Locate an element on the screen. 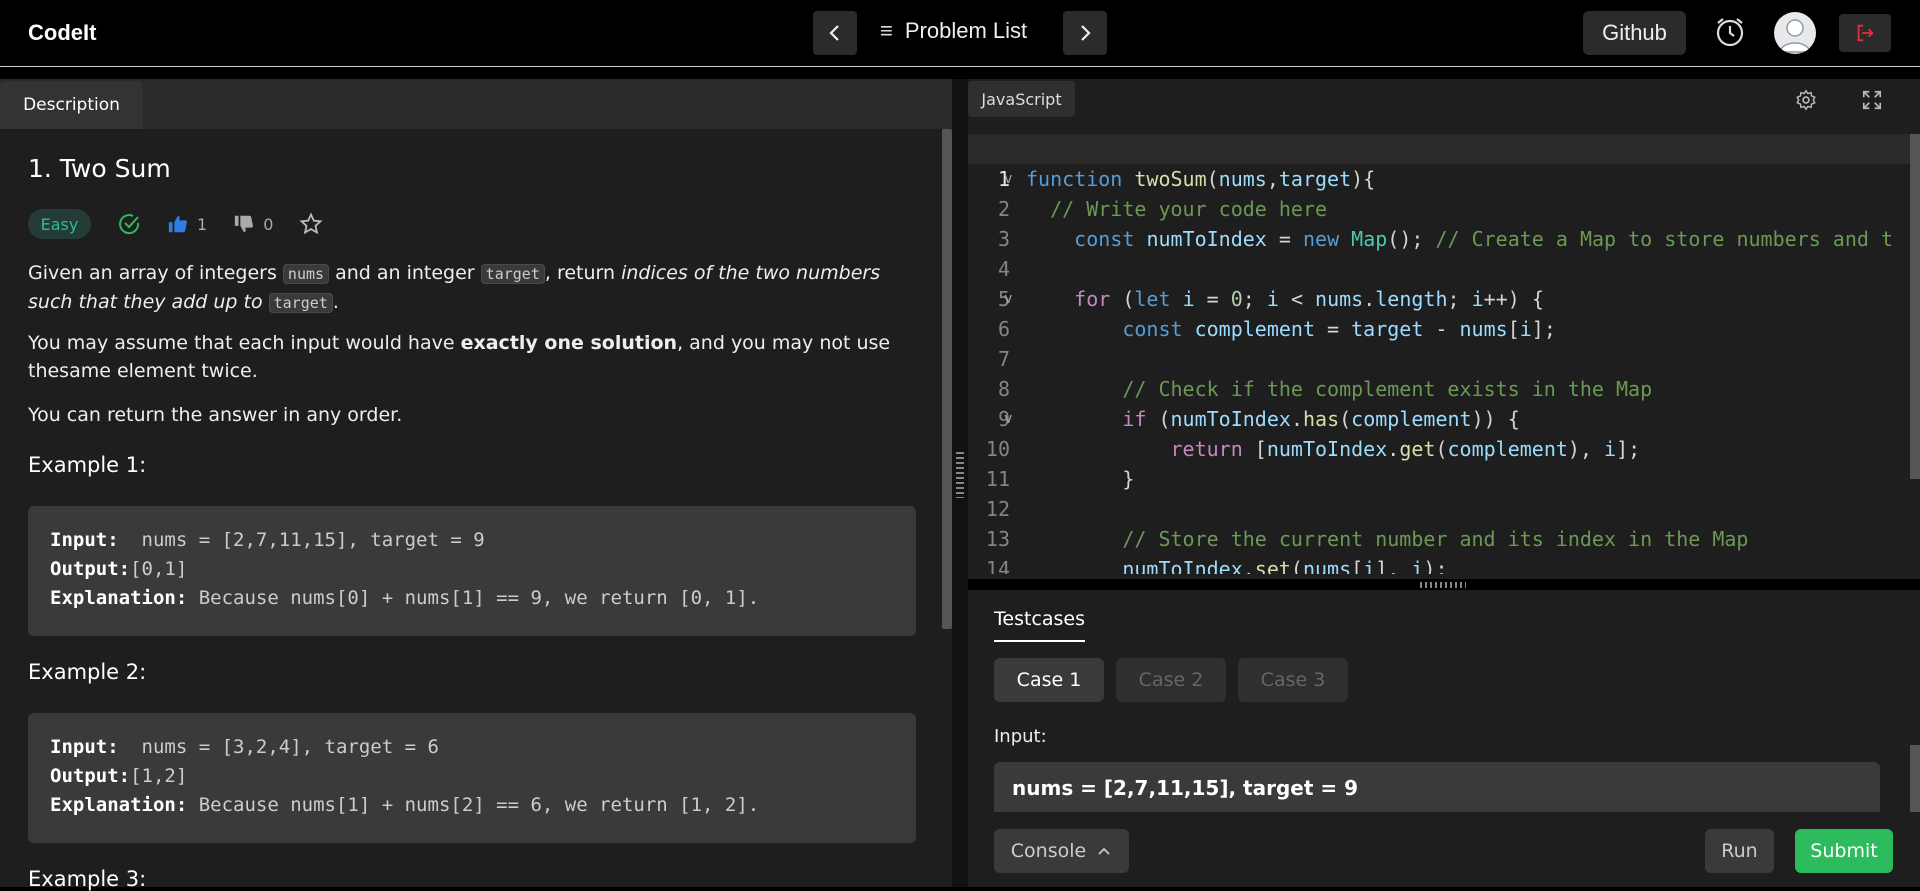 This screenshot has height=891, width=1920. thumbs-down-icon is located at coordinates (244, 224).